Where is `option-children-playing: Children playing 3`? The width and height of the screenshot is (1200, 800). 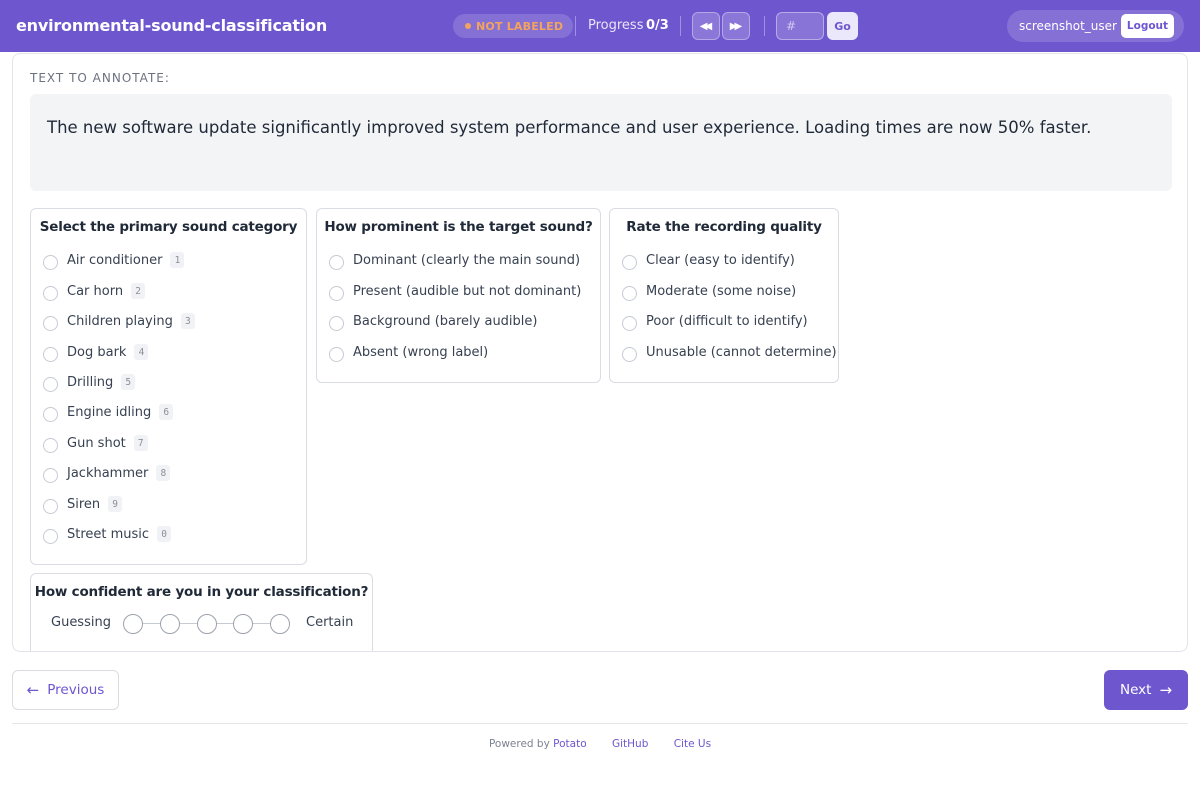 option-children-playing: Children playing 3 is located at coordinates (119, 321).